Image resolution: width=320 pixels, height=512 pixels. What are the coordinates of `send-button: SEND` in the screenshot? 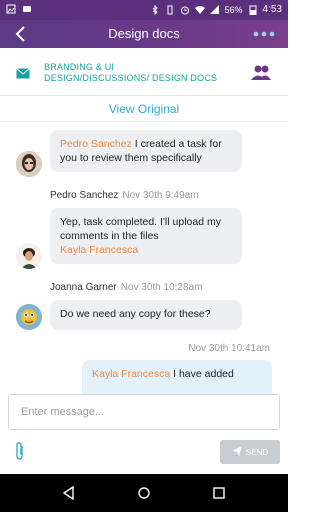 It's located at (250, 452).